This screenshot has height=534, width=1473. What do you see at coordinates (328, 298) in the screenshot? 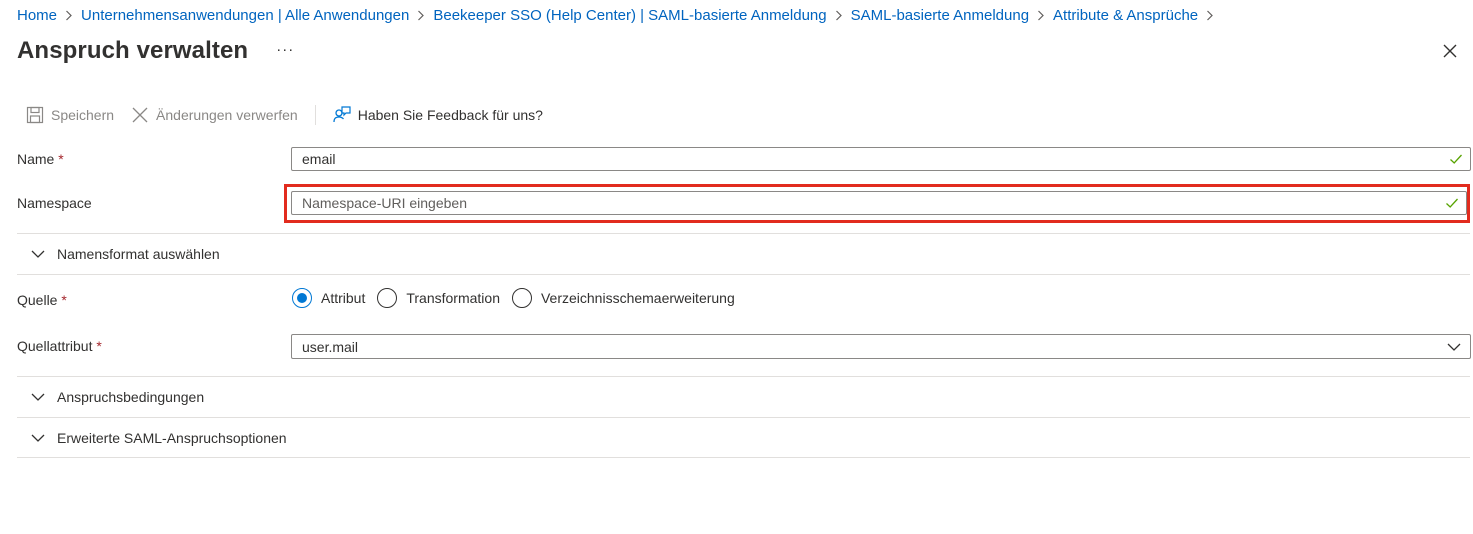
I see `radio-attribut: Attribut` at bounding box center [328, 298].